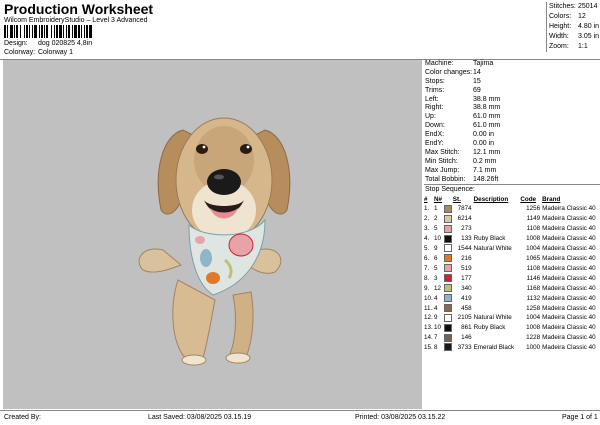 This screenshot has height=425, width=600. What do you see at coordinates (512, 91) in the screenshot?
I see `param-row: Trims: 69` at bounding box center [512, 91].